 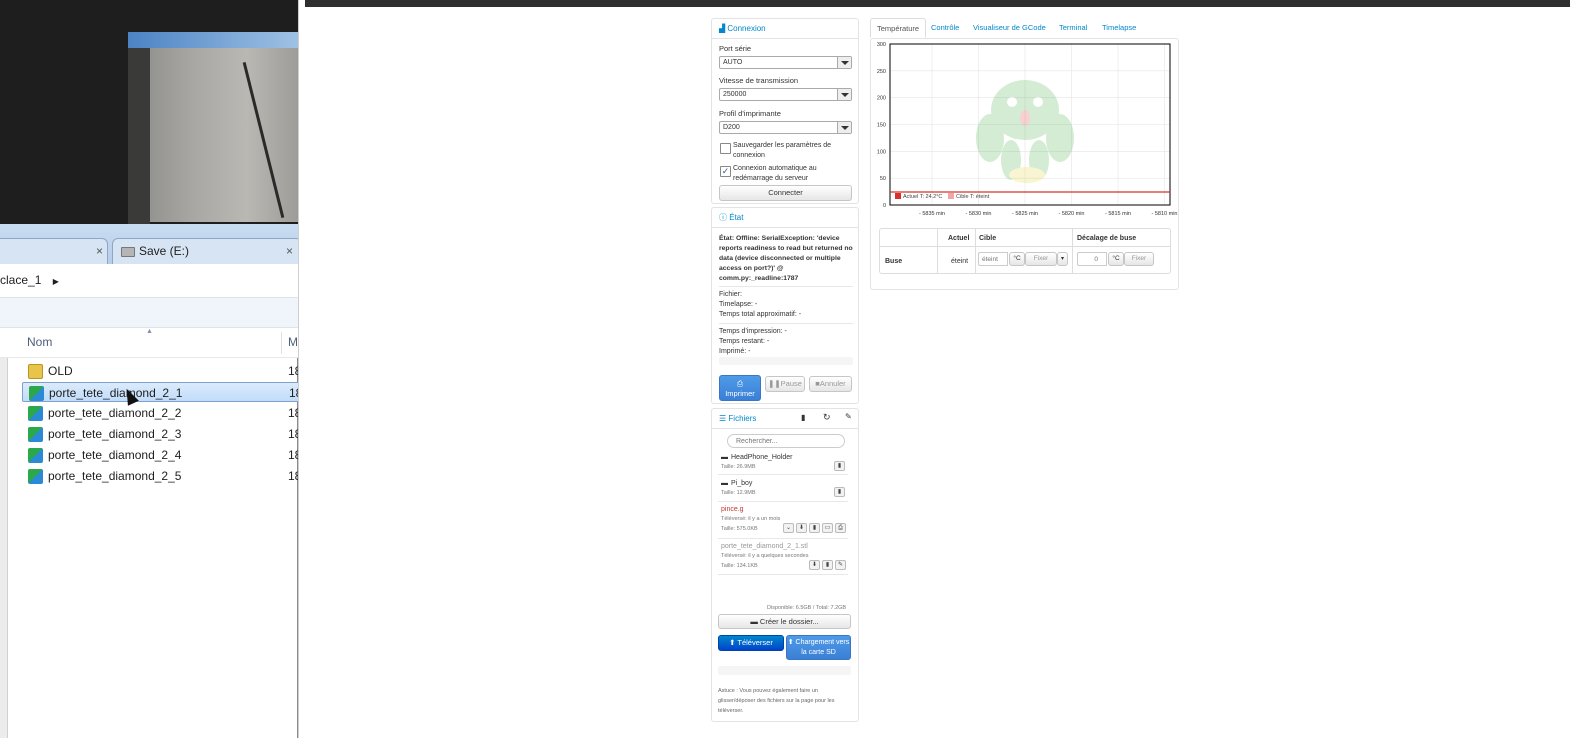 I want to click on save-settings-checkbox, so click(x=725, y=148).